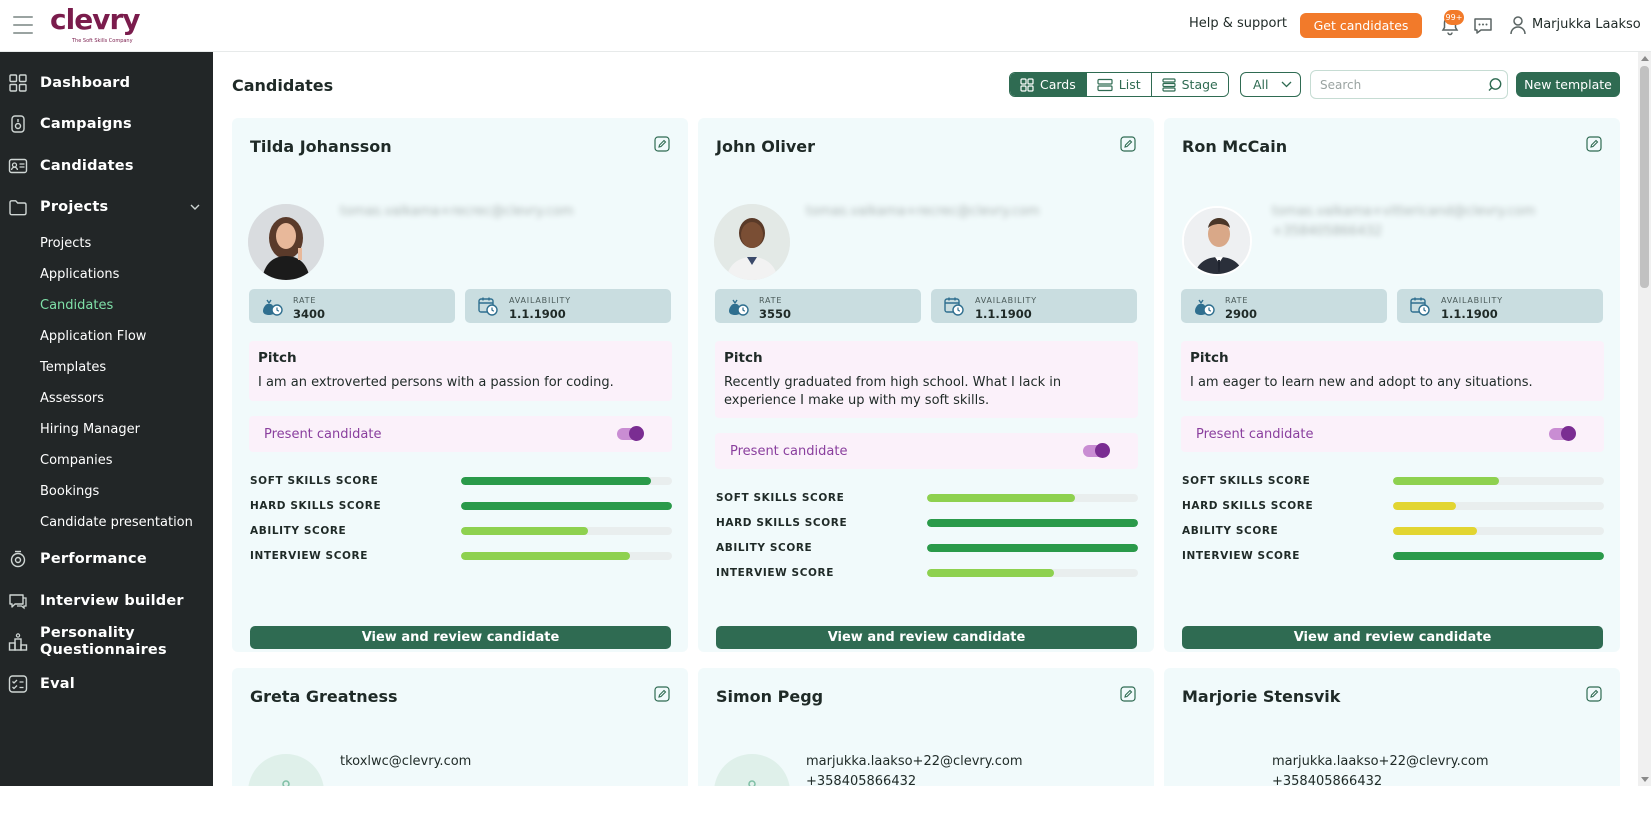  I want to click on sidebar-item-projects: Projects, so click(106, 207).